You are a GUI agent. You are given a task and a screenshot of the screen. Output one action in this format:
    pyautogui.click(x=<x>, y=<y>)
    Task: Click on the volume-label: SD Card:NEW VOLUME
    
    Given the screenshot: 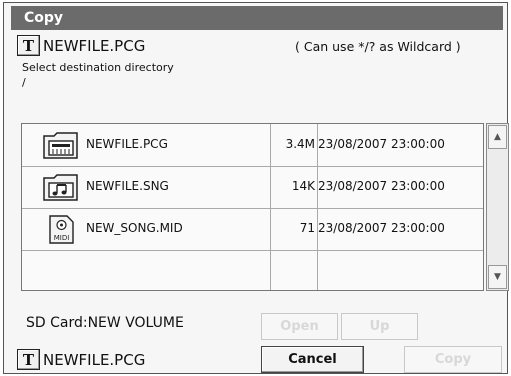 What is the action you would take?
    pyautogui.click(x=105, y=323)
    